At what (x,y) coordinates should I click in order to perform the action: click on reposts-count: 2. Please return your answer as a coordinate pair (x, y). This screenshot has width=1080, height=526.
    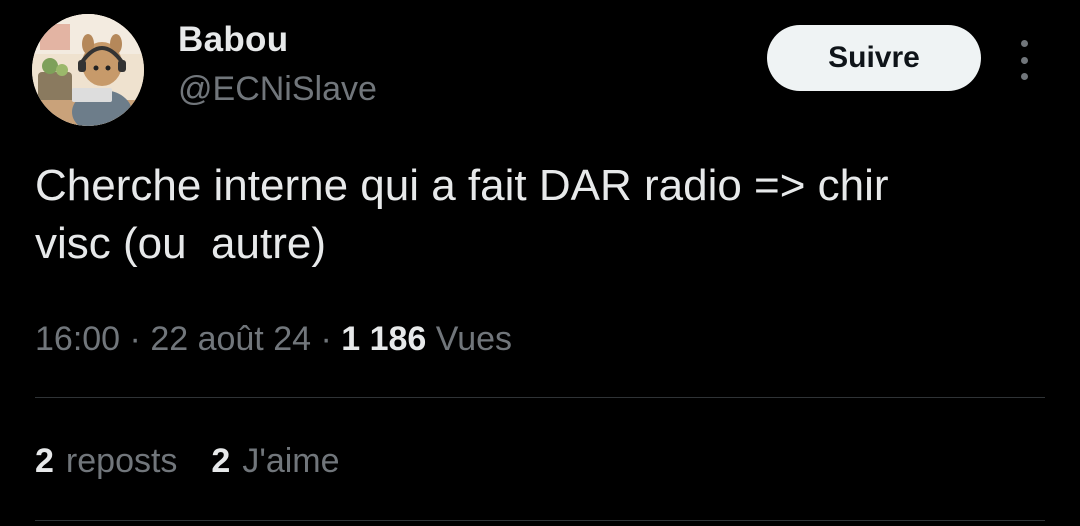
    Looking at the image, I should click on (44, 461).